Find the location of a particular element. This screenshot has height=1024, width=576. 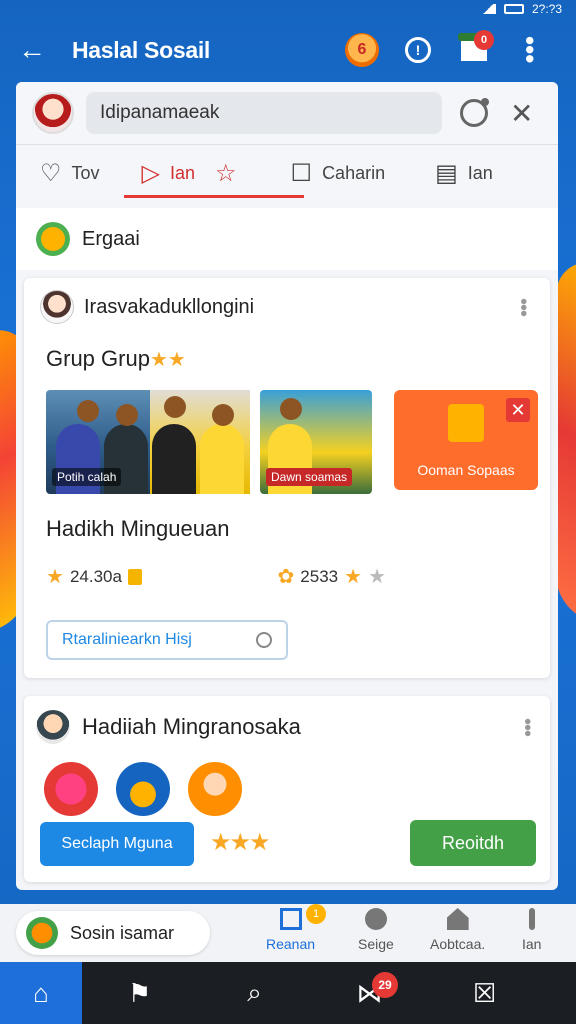

group-avatar is located at coordinates (53, 727).